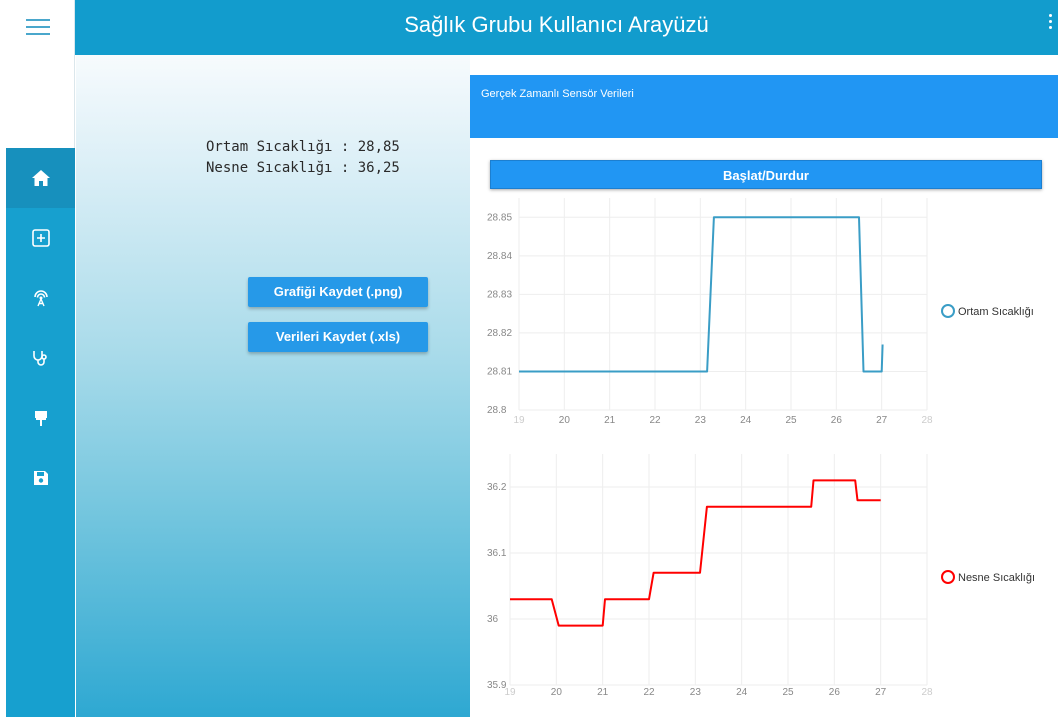 Image resolution: width=1058 pixels, height=717 pixels. I want to click on hamburger-menu-icon, so click(38, 27).